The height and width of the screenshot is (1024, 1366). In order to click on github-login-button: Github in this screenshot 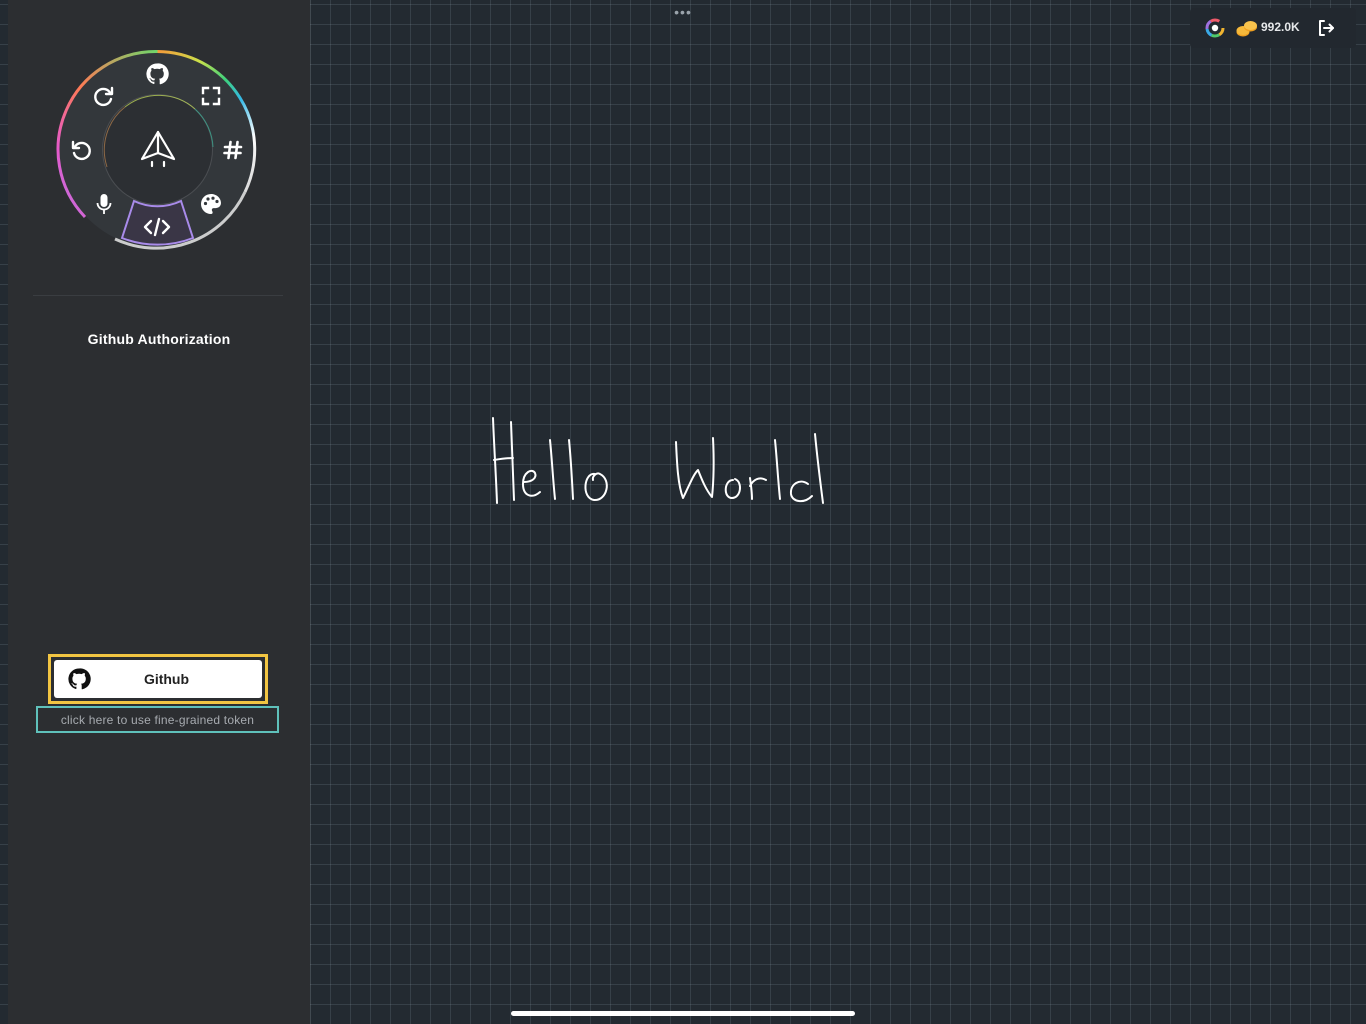, I will do `click(158, 679)`.